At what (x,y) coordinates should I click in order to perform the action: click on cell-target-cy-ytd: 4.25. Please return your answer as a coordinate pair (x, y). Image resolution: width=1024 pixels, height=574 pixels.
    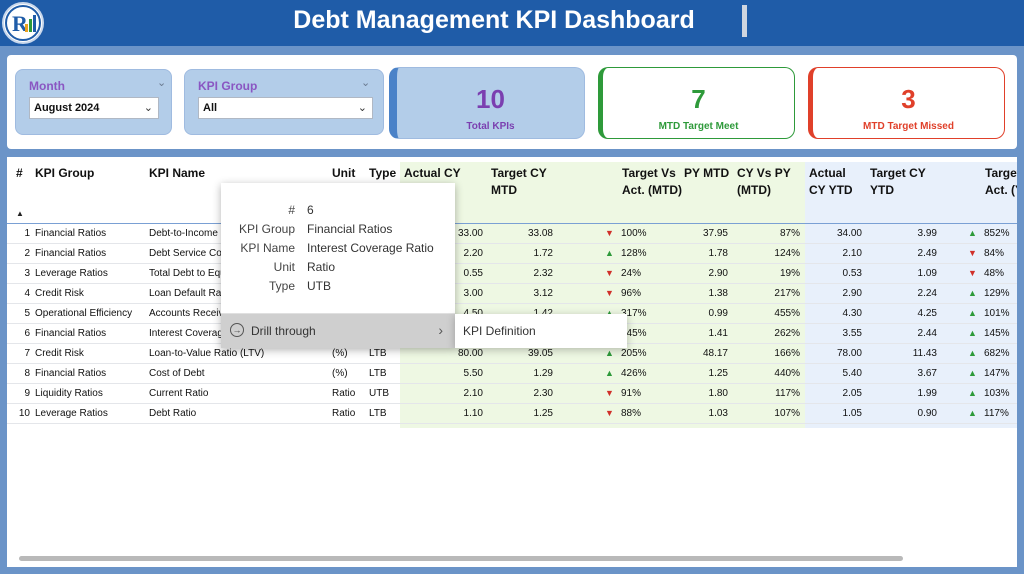
    Looking at the image, I should click on (927, 313).